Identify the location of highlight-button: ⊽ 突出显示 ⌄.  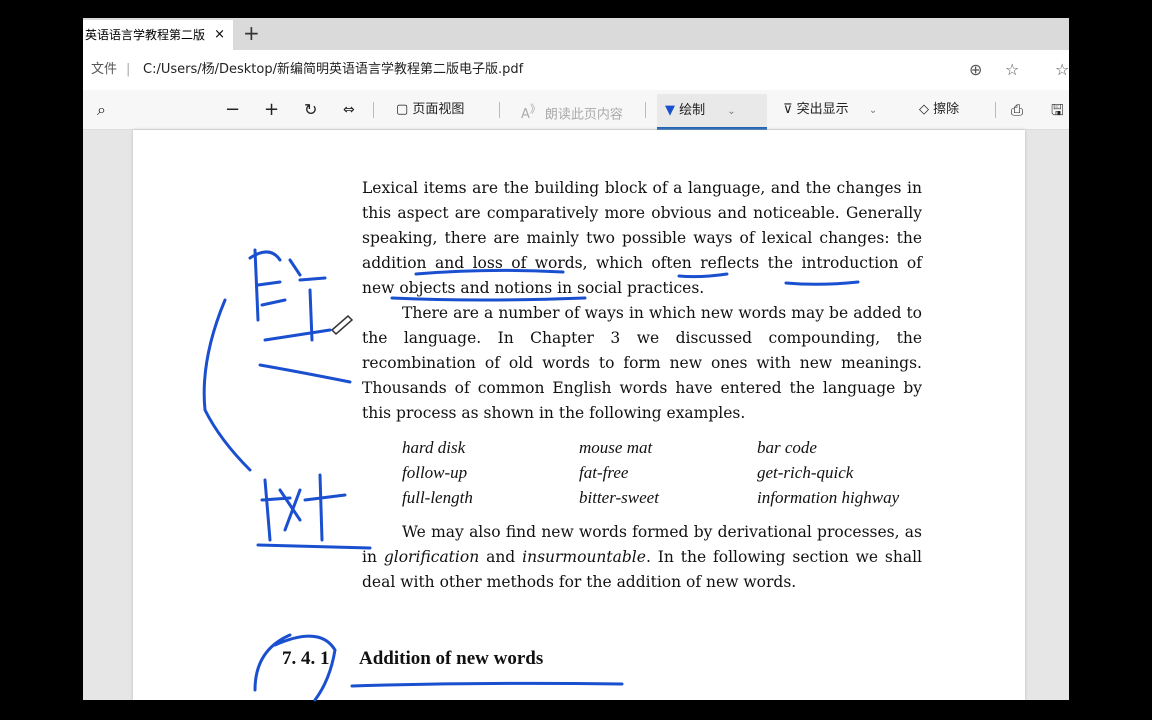
(830, 110).